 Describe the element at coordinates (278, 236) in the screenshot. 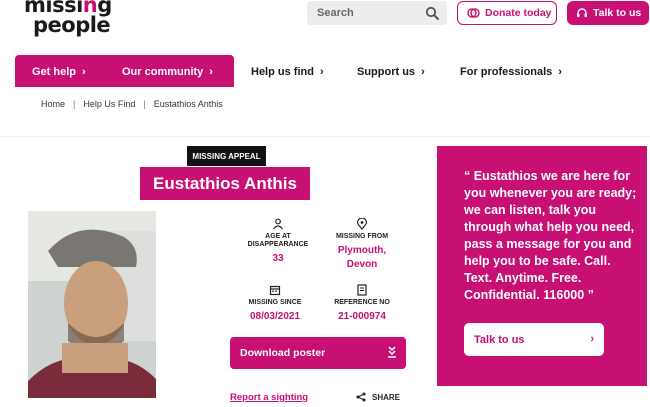

I see `age-label-line1: AGE AT` at that location.